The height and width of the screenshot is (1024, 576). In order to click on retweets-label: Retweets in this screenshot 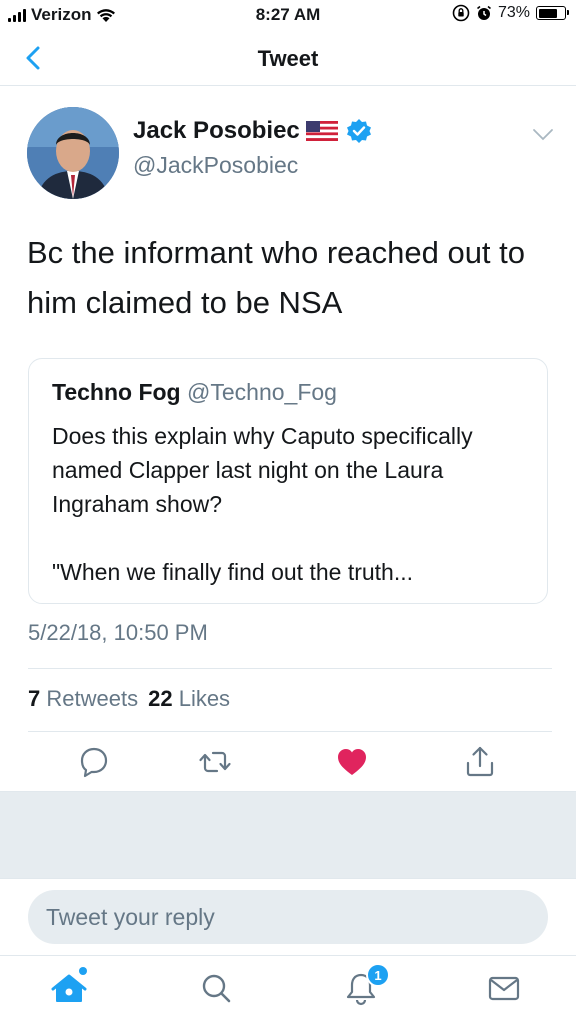, I will do `click(92, 698)`.